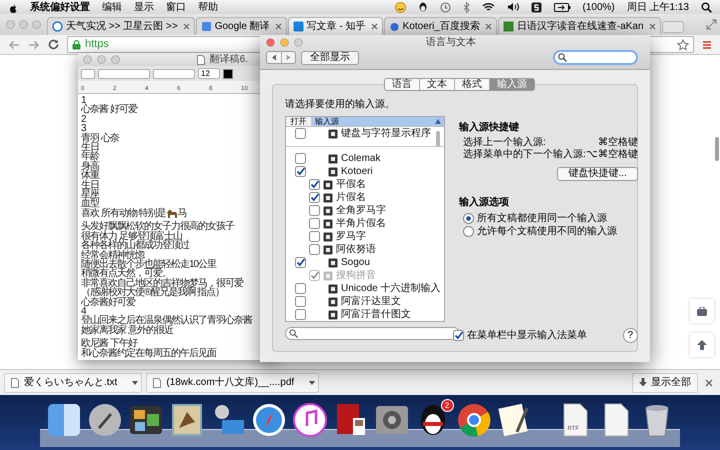 Image resolution: width=720 pixels, height=450 pixels. Describe the element at coordinates (241, 26) in the screenshot. I see `browser-tab: Google 翻译` at that location.